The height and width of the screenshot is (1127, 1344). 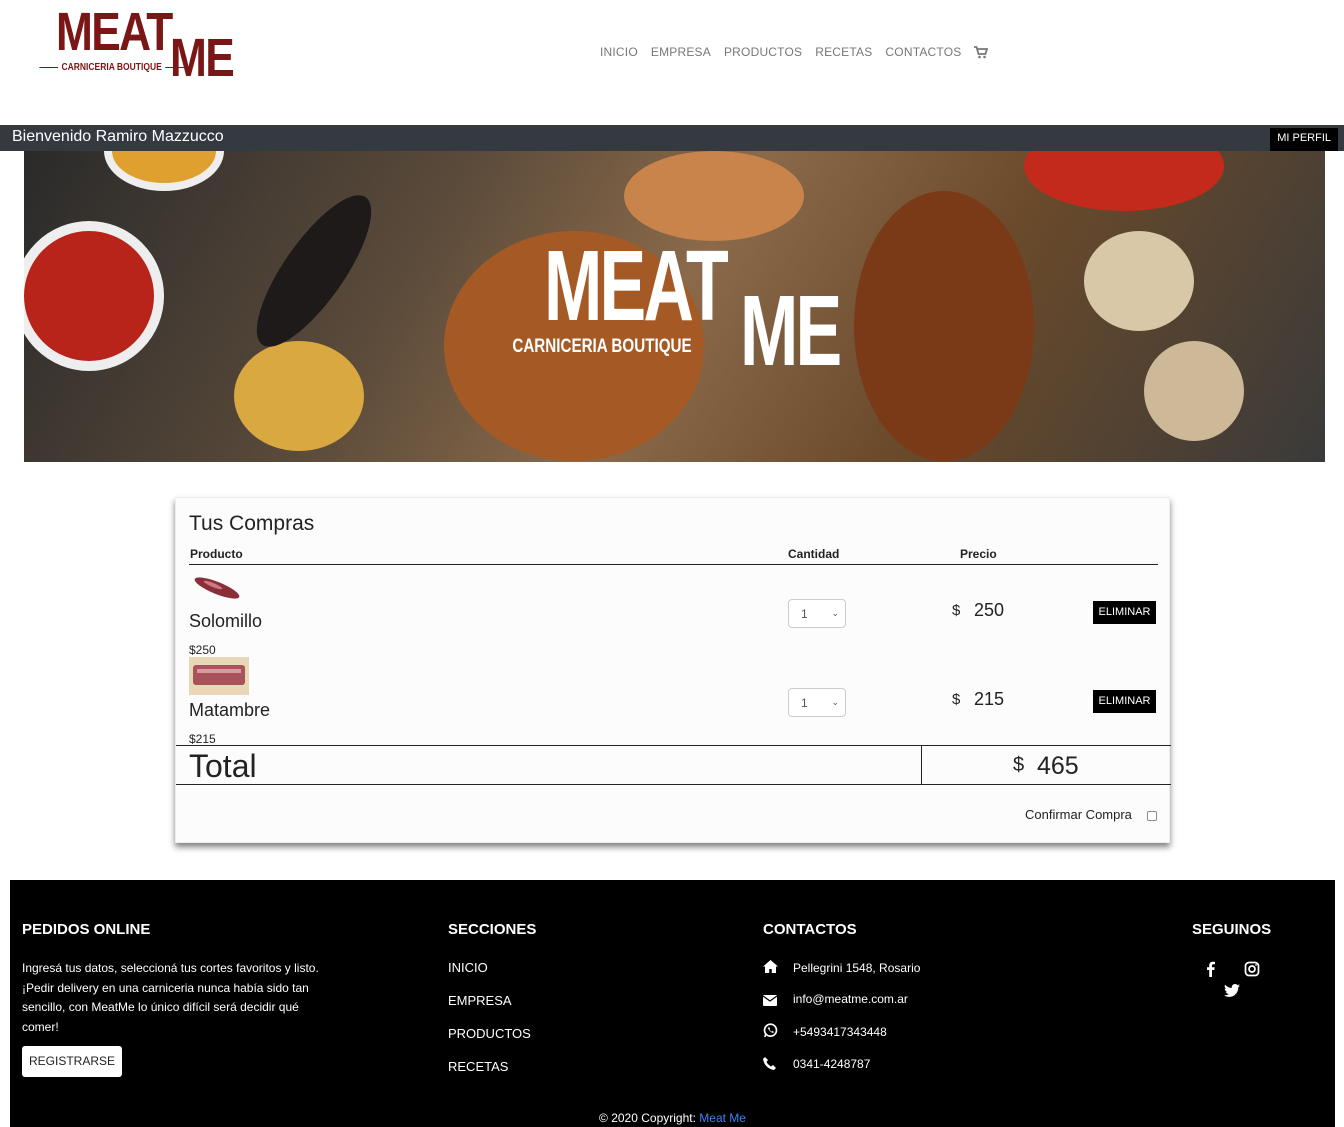 I want to click on hero-logo: MEAT ME CARNICERIA BOUTIQUE, so click(x=676, y=305).